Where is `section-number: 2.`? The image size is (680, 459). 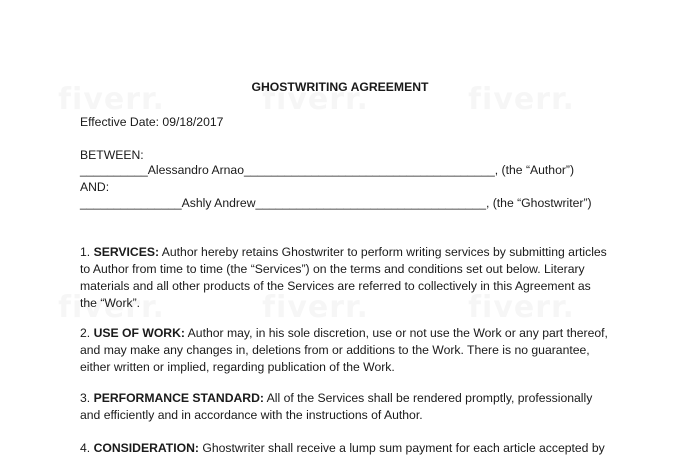
section-number: 2. is located at coordinates (87, 333).